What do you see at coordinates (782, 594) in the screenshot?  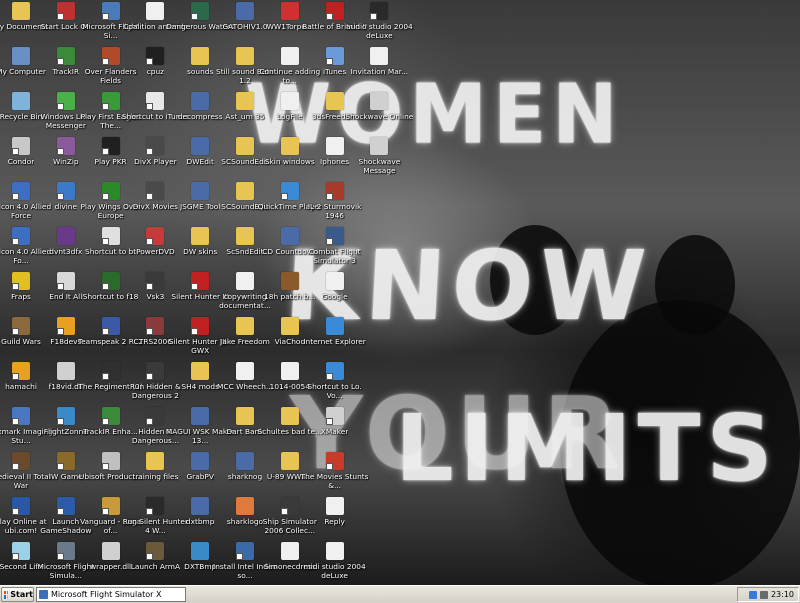 I see `clock: 23:10` at bounding box center [782, 594].